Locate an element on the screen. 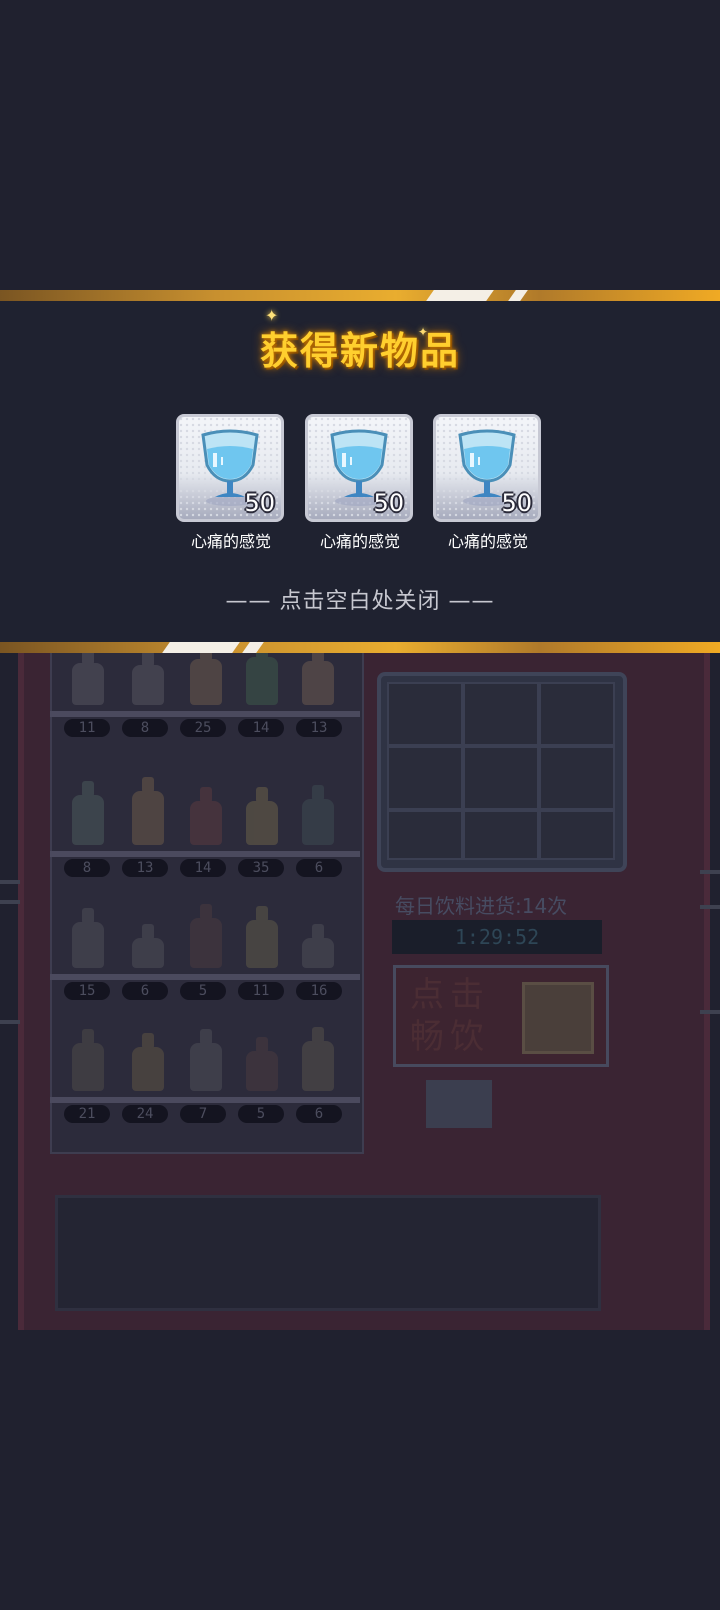 Image resolution: width=720 pixels, height=1610 pixels. dispense-tray is located at coordinates (328, 1253).